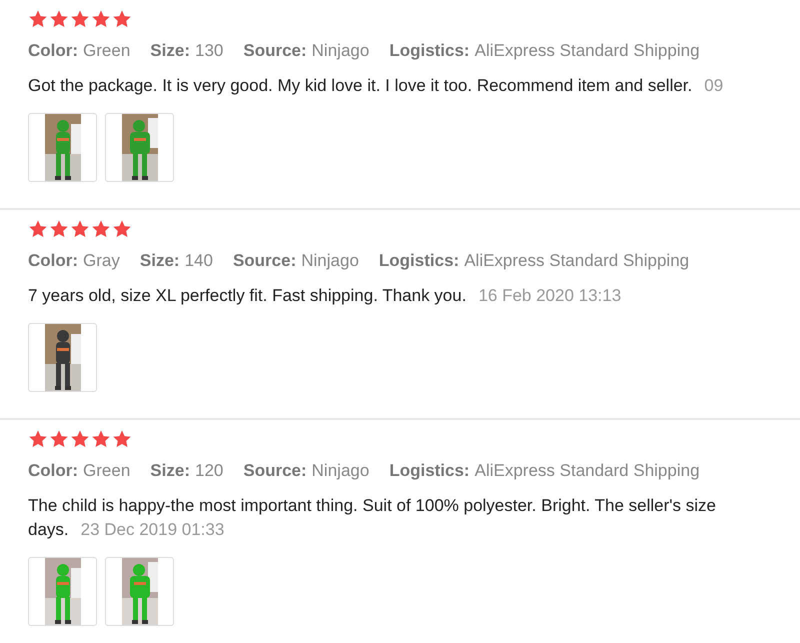  I want to click on meta-value: Gray, so click(101, 261).